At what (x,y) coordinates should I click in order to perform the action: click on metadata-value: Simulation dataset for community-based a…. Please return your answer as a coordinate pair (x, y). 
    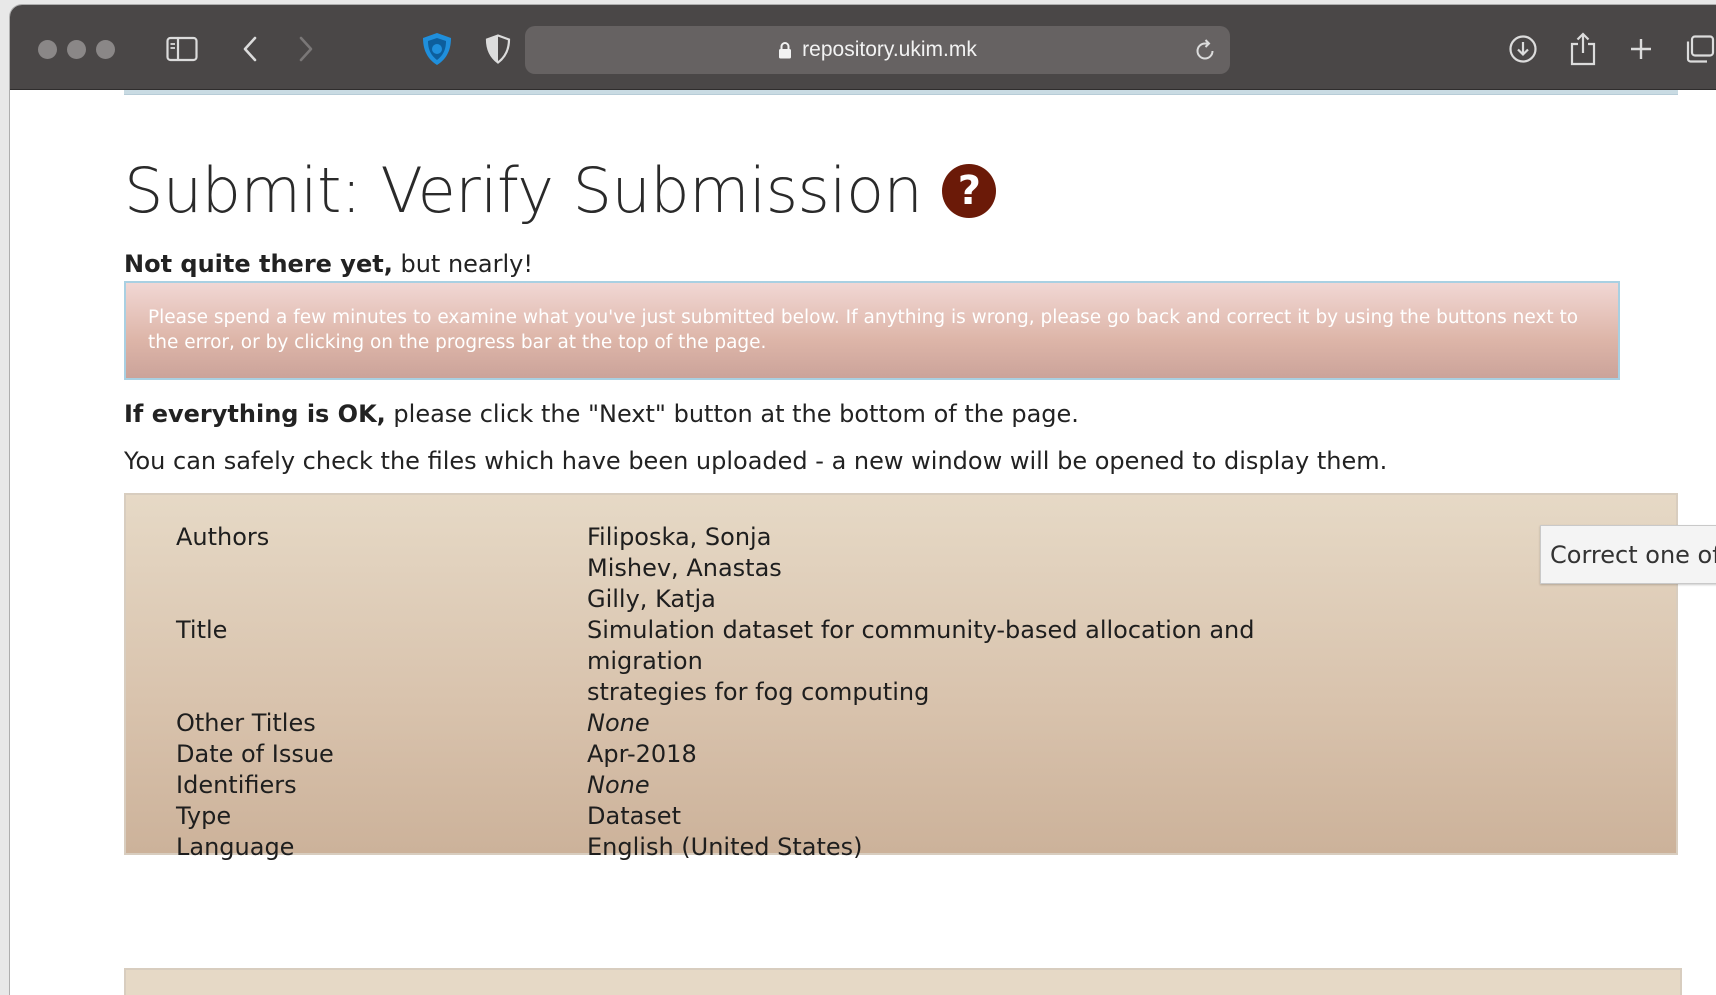
    Looking at the image, I should click on (967, 661).